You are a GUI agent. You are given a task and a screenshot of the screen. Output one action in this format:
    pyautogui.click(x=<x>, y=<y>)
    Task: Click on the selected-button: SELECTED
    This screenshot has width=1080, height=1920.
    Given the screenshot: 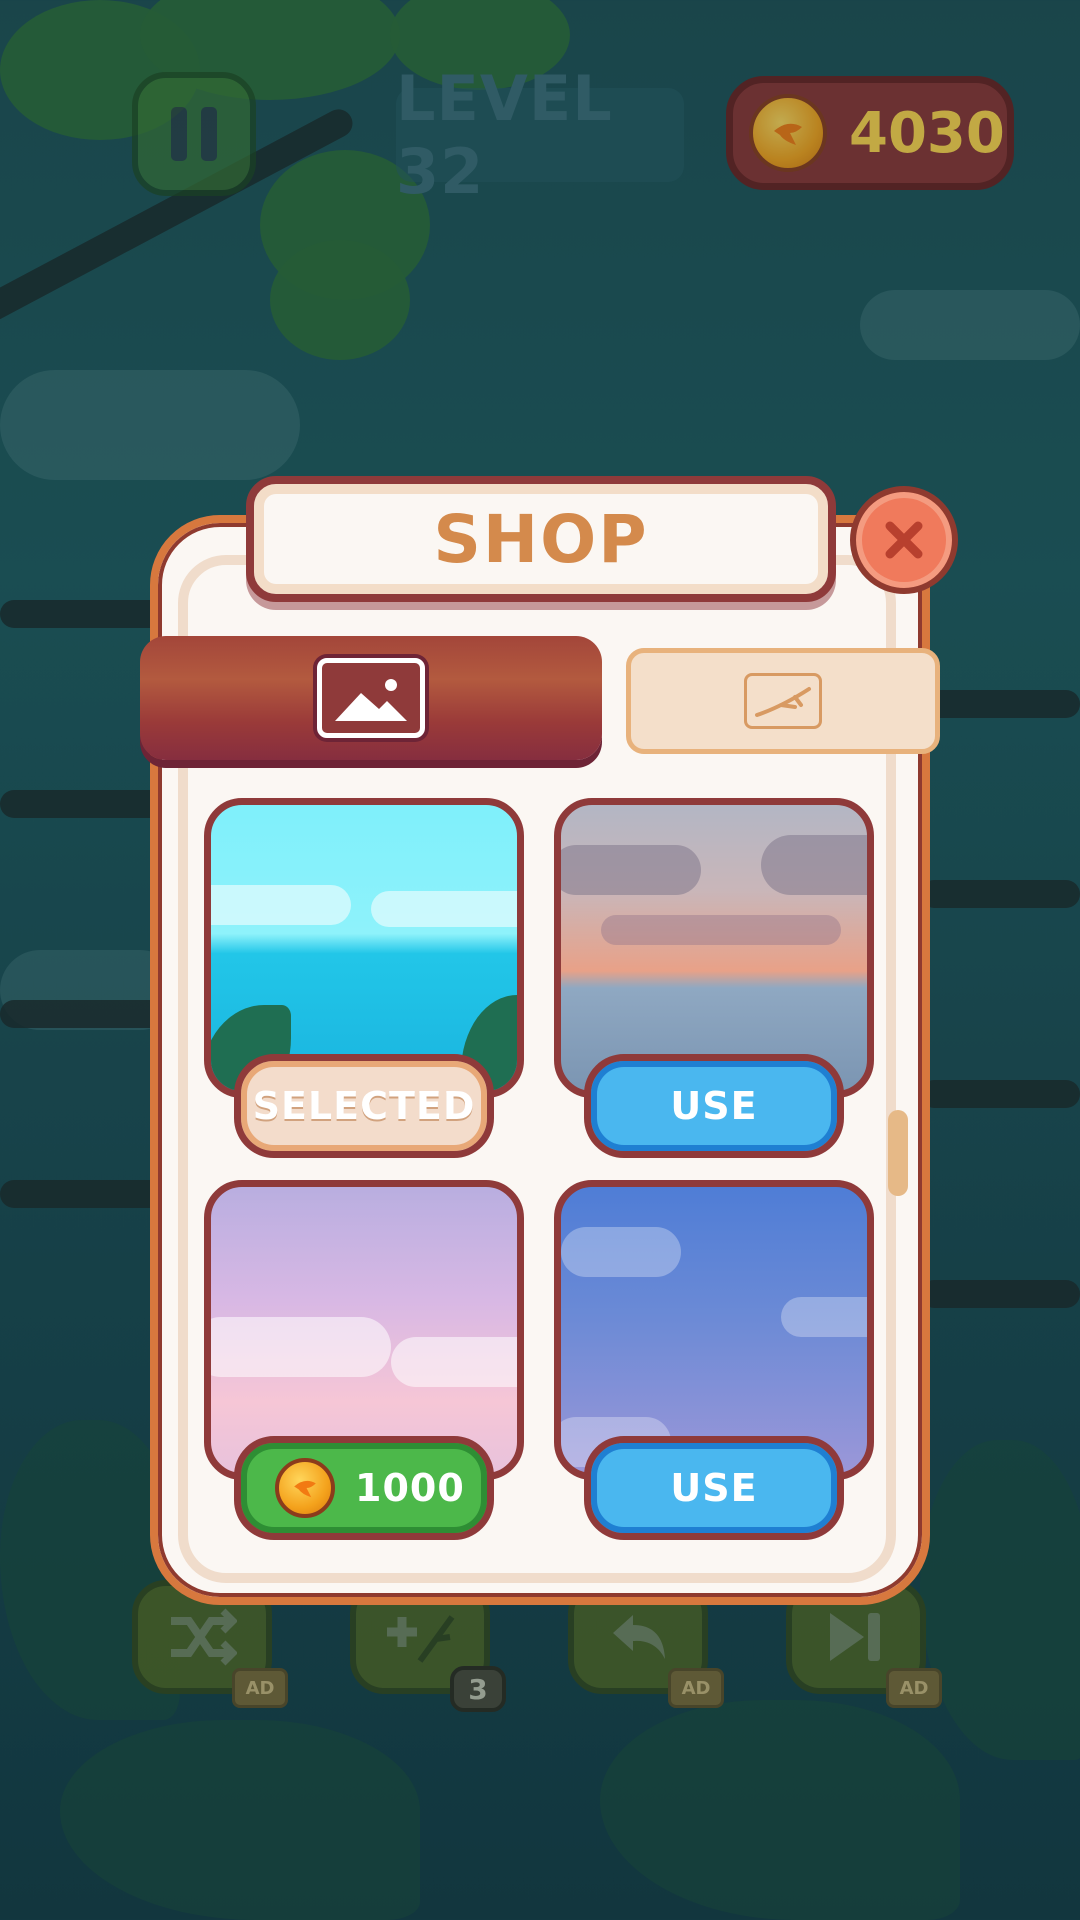 What is the action you would take?
    pyautogui.click(x=364, y=1106)
    